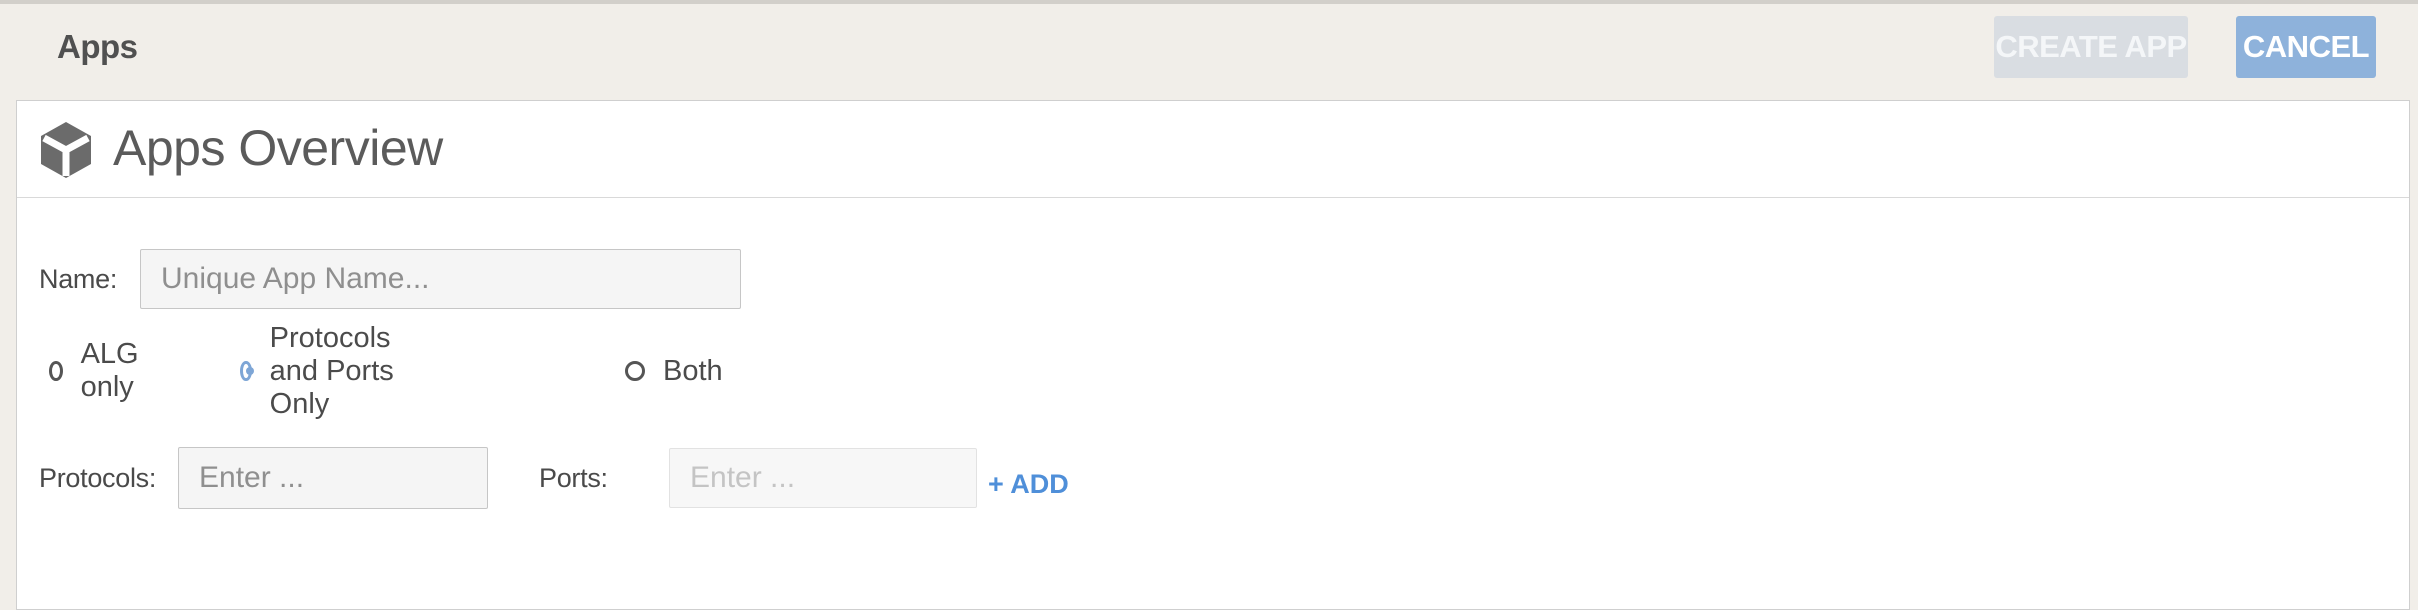 This screenshot has height=610, width=2418. I want to click on radio-both: Both, so click(674, 371).